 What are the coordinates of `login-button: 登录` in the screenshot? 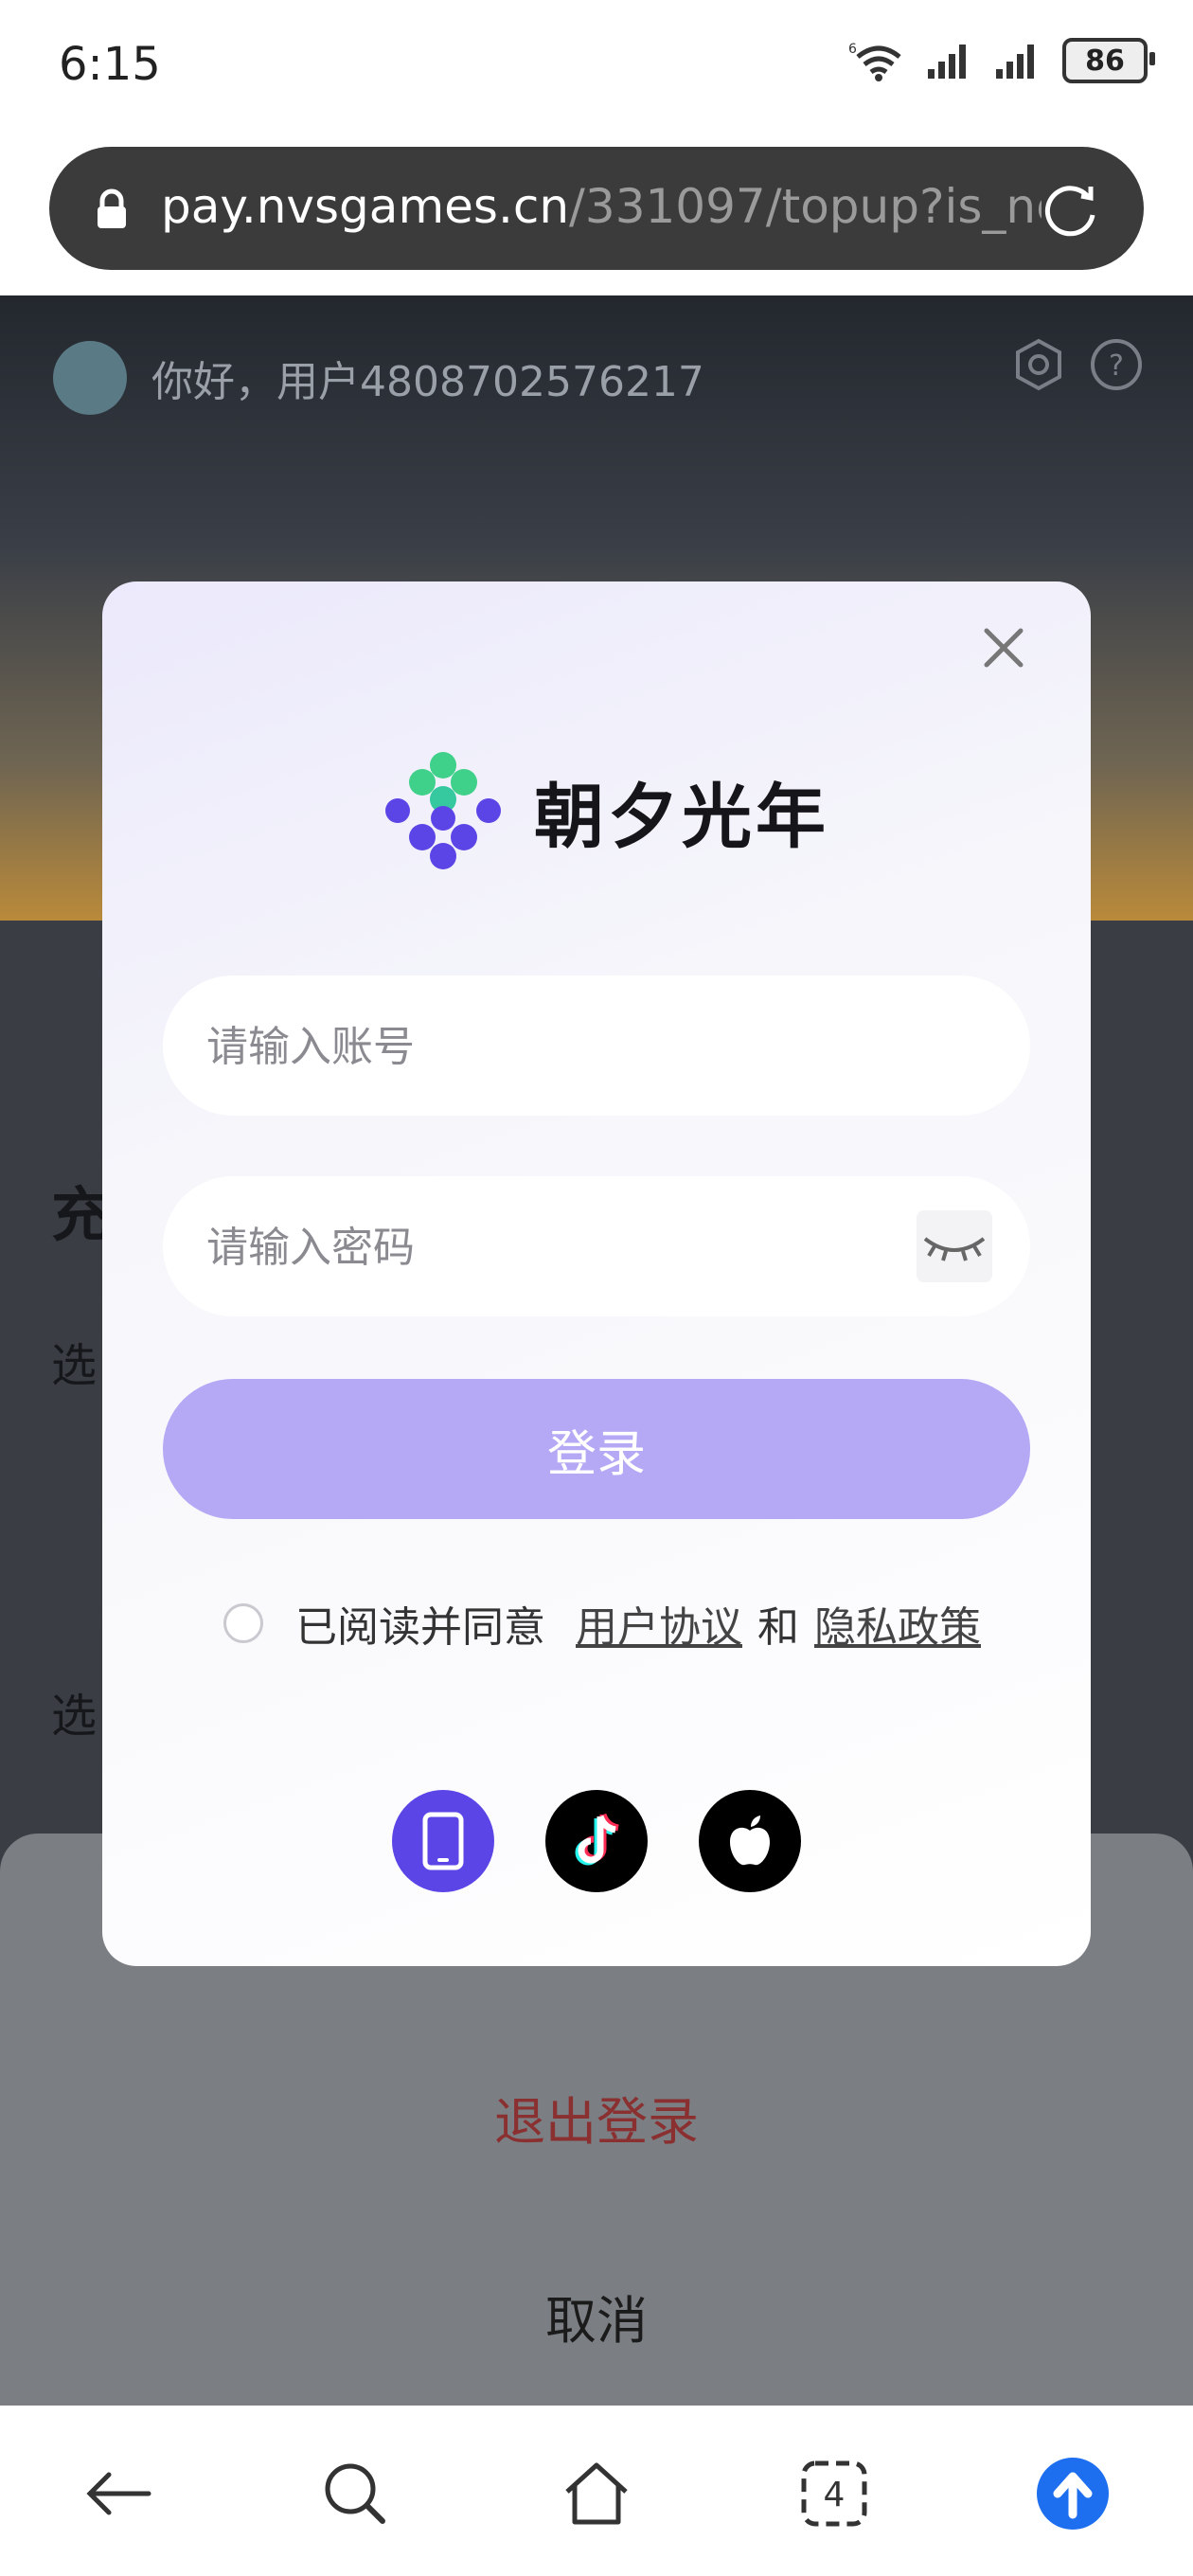 It's located at (596, 1449).